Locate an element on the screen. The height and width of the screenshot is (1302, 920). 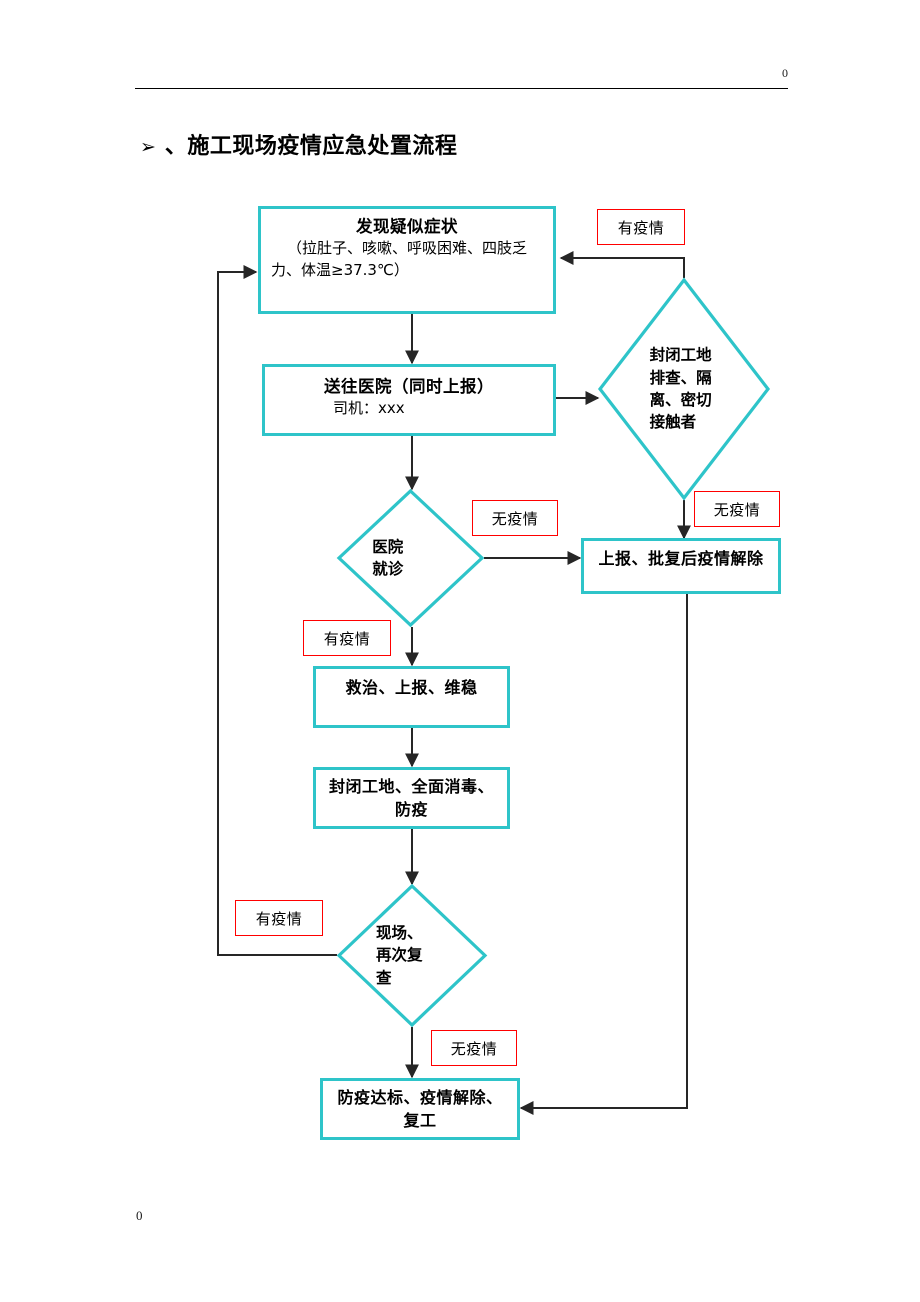
node-hospital-visit-label: 医院 就诊 is located at coordinates (410, 558).